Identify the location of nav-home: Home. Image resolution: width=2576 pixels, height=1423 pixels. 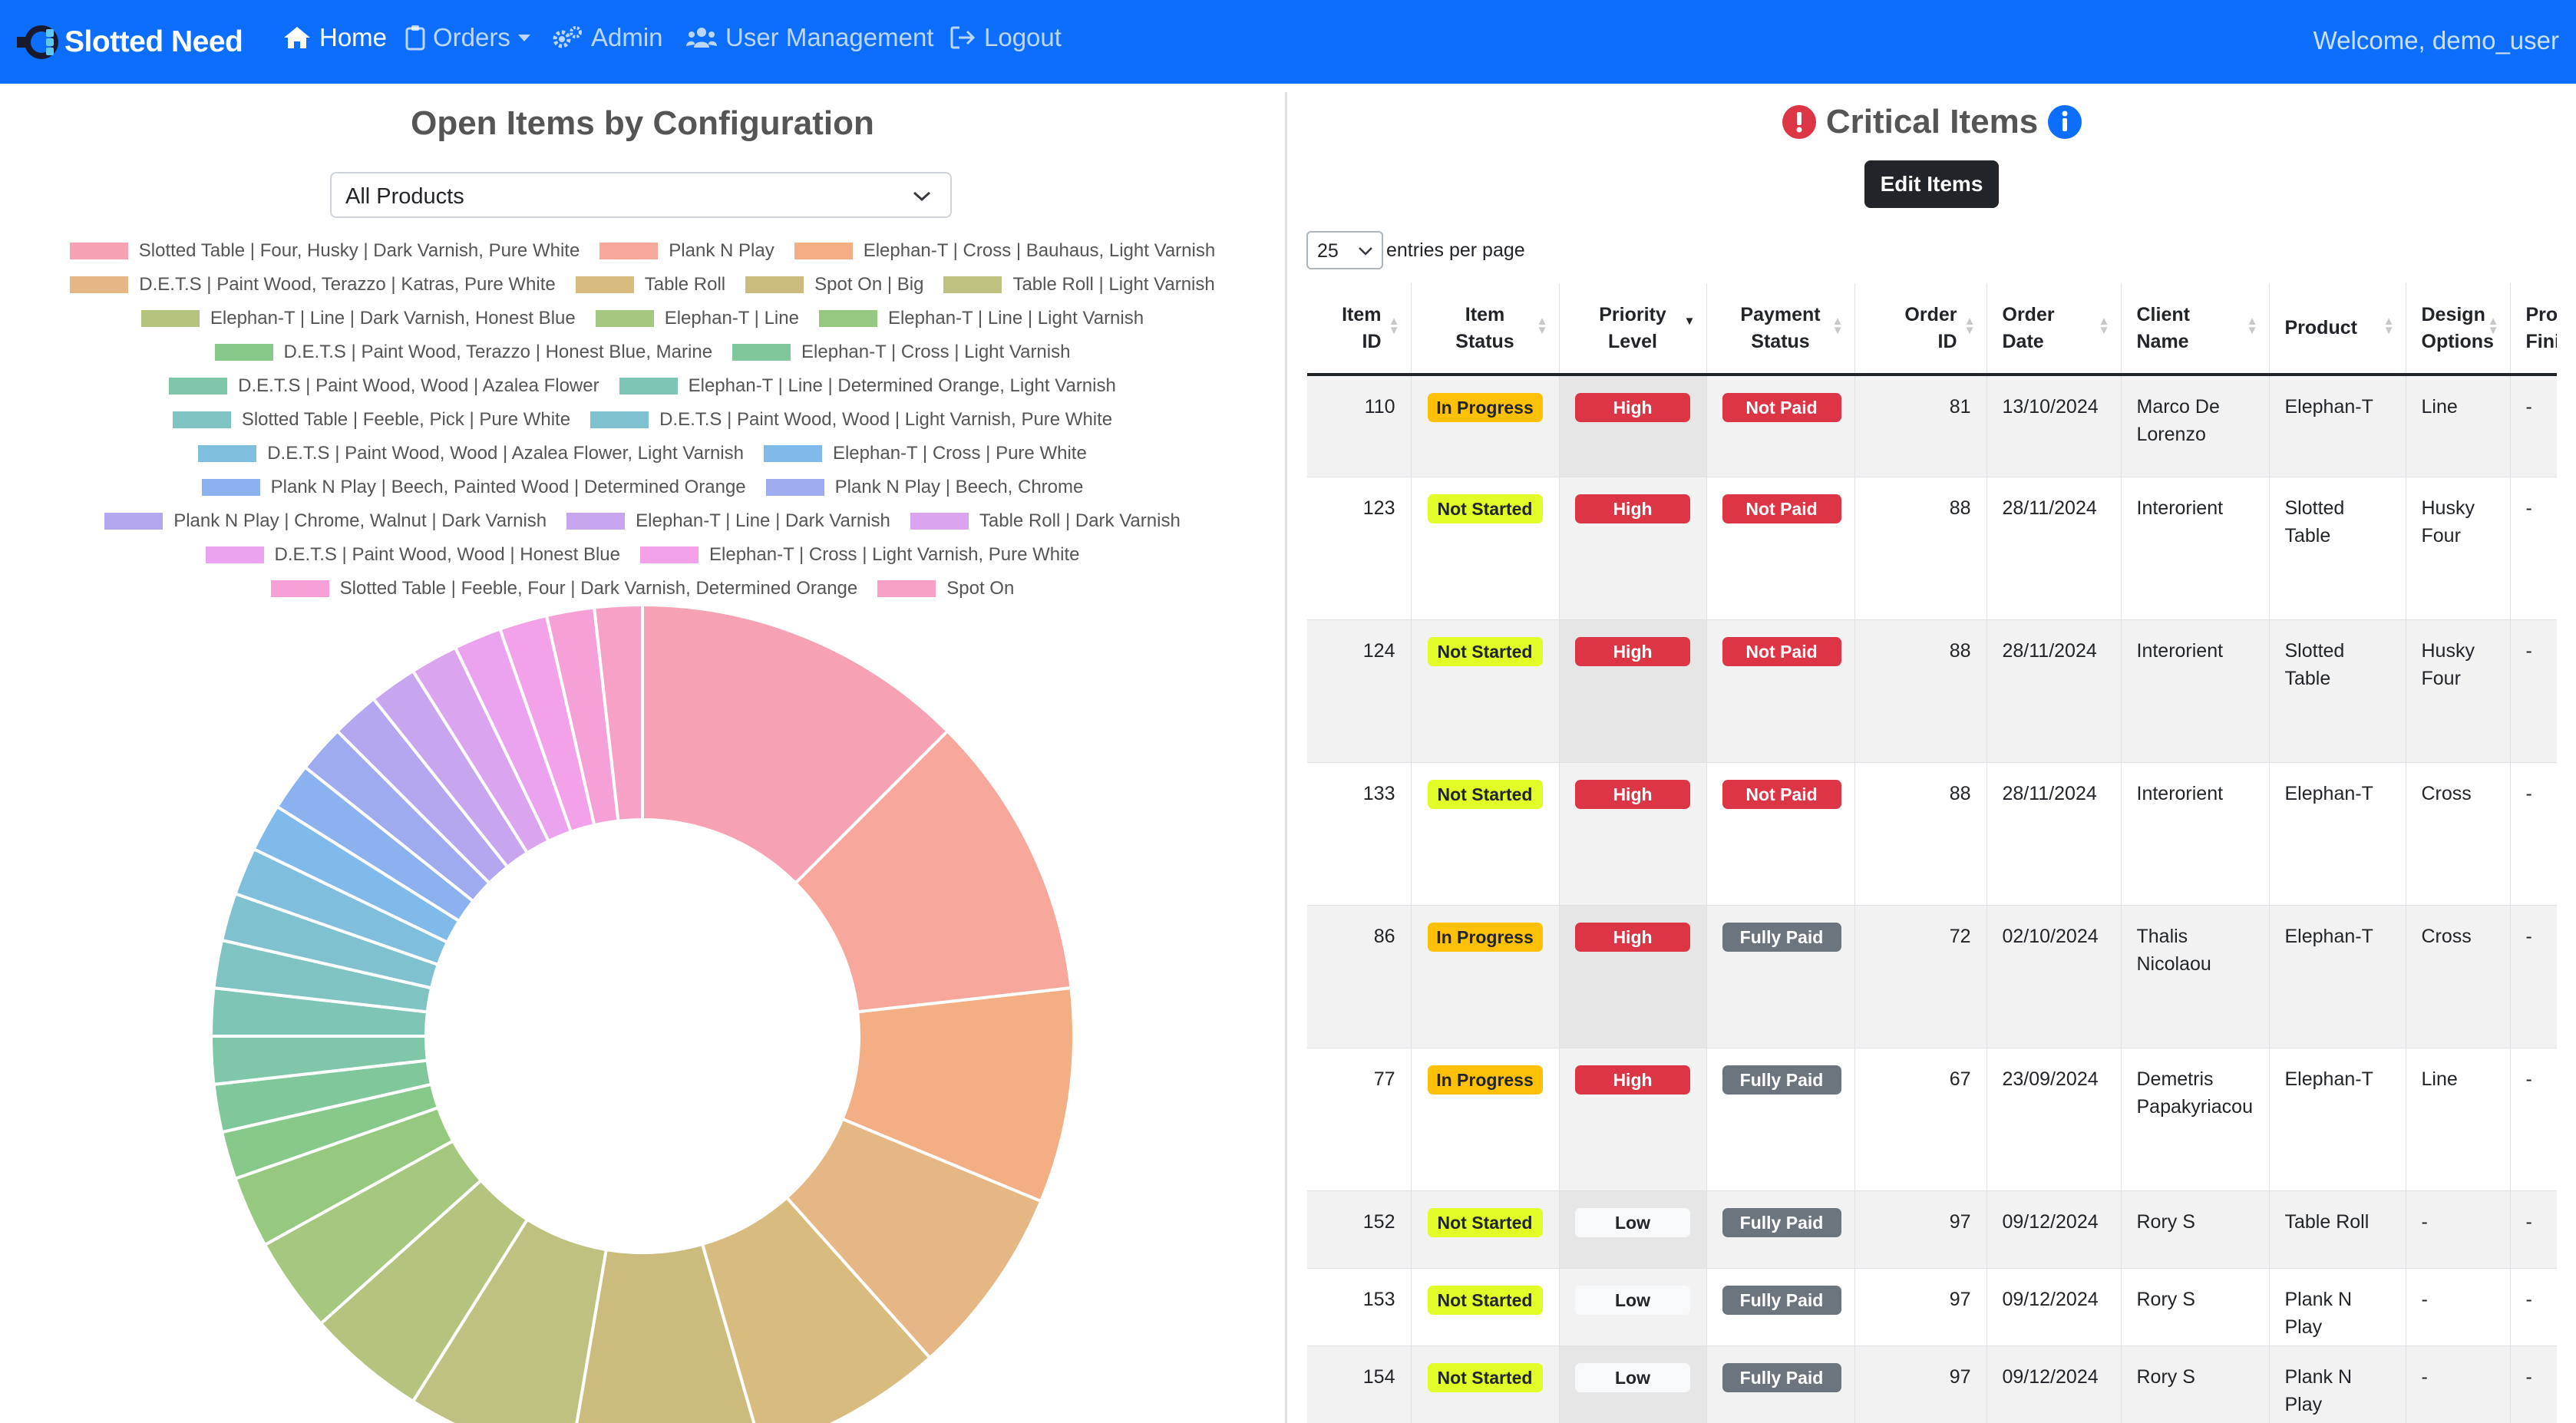
(334, 37).